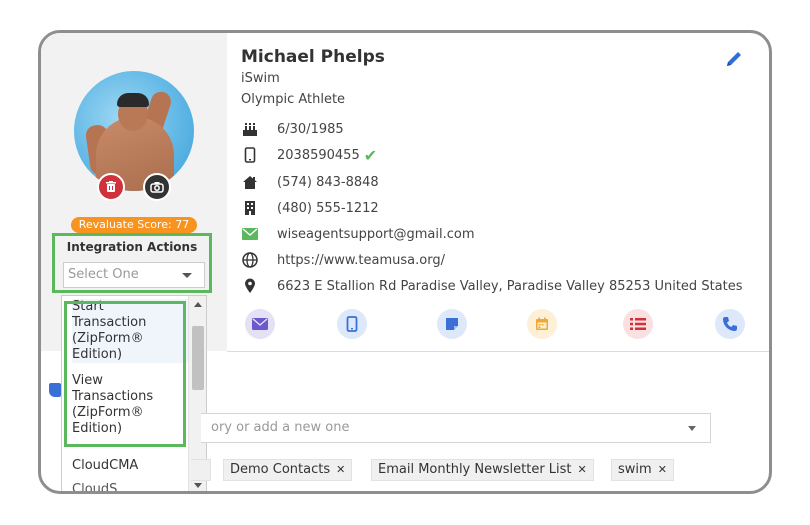  What do you see at coordinates (250, 260) in the screenshot?
I see `globe-icon` at bounding box center [250, 260].